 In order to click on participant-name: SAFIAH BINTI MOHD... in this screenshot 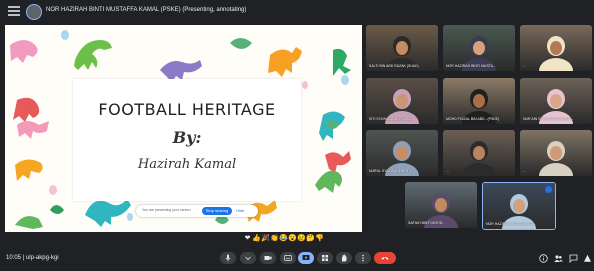, I will do `click(427, 223)`.